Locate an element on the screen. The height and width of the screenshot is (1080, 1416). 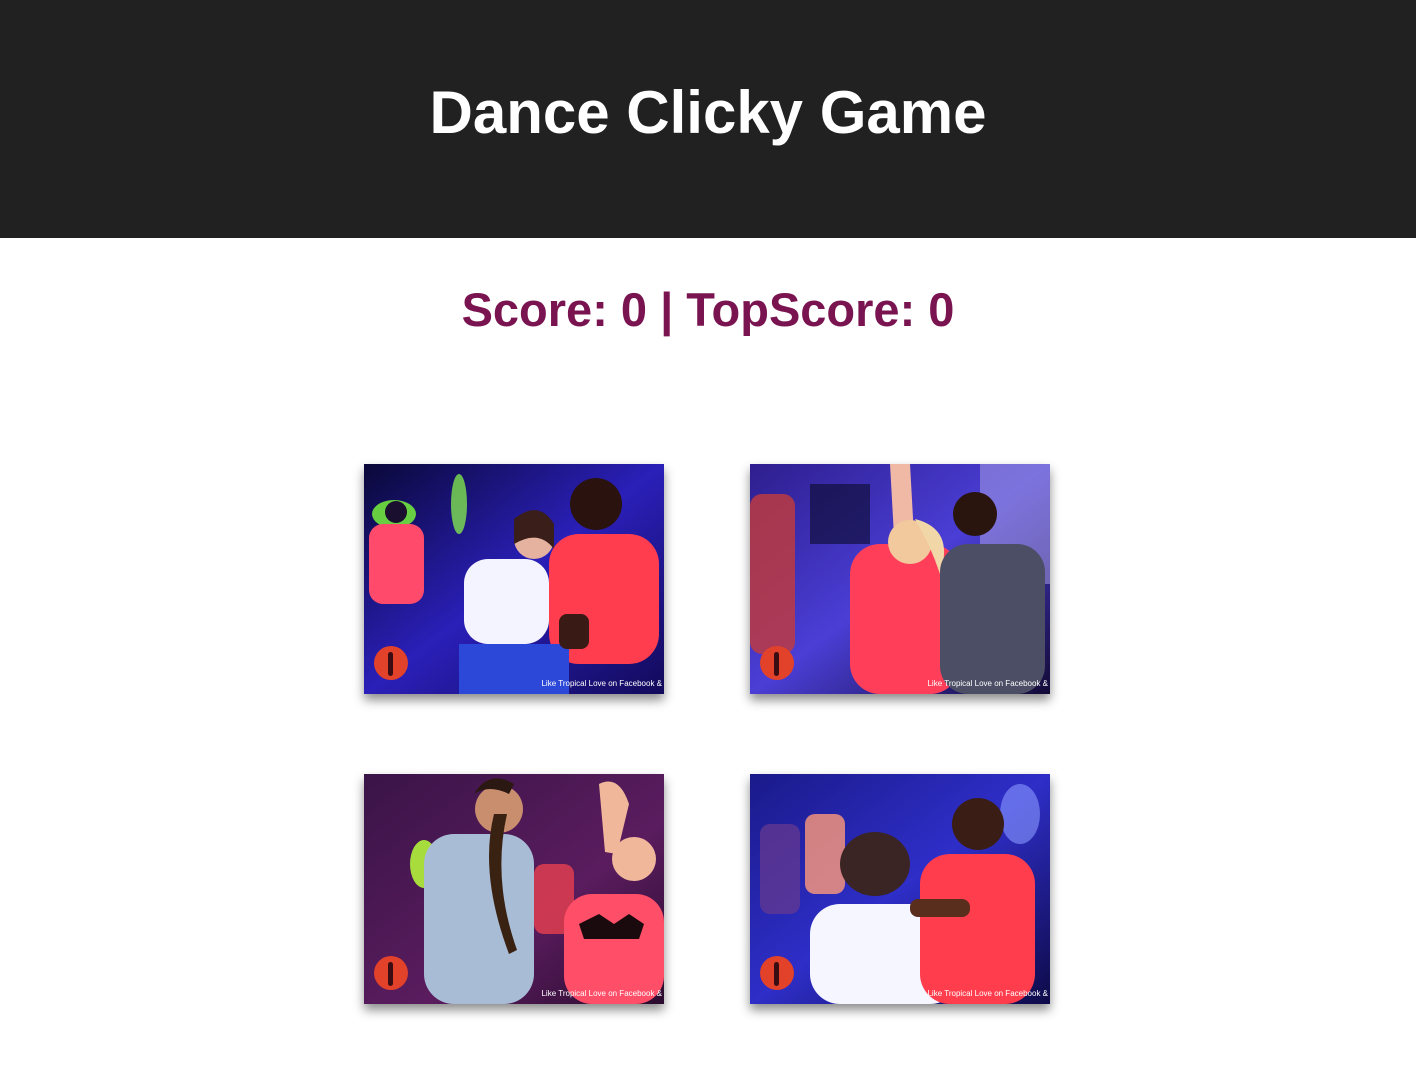
dance-photo-card-4: Like Tropical Love on Facebook & is located at coordinates (900, 889).